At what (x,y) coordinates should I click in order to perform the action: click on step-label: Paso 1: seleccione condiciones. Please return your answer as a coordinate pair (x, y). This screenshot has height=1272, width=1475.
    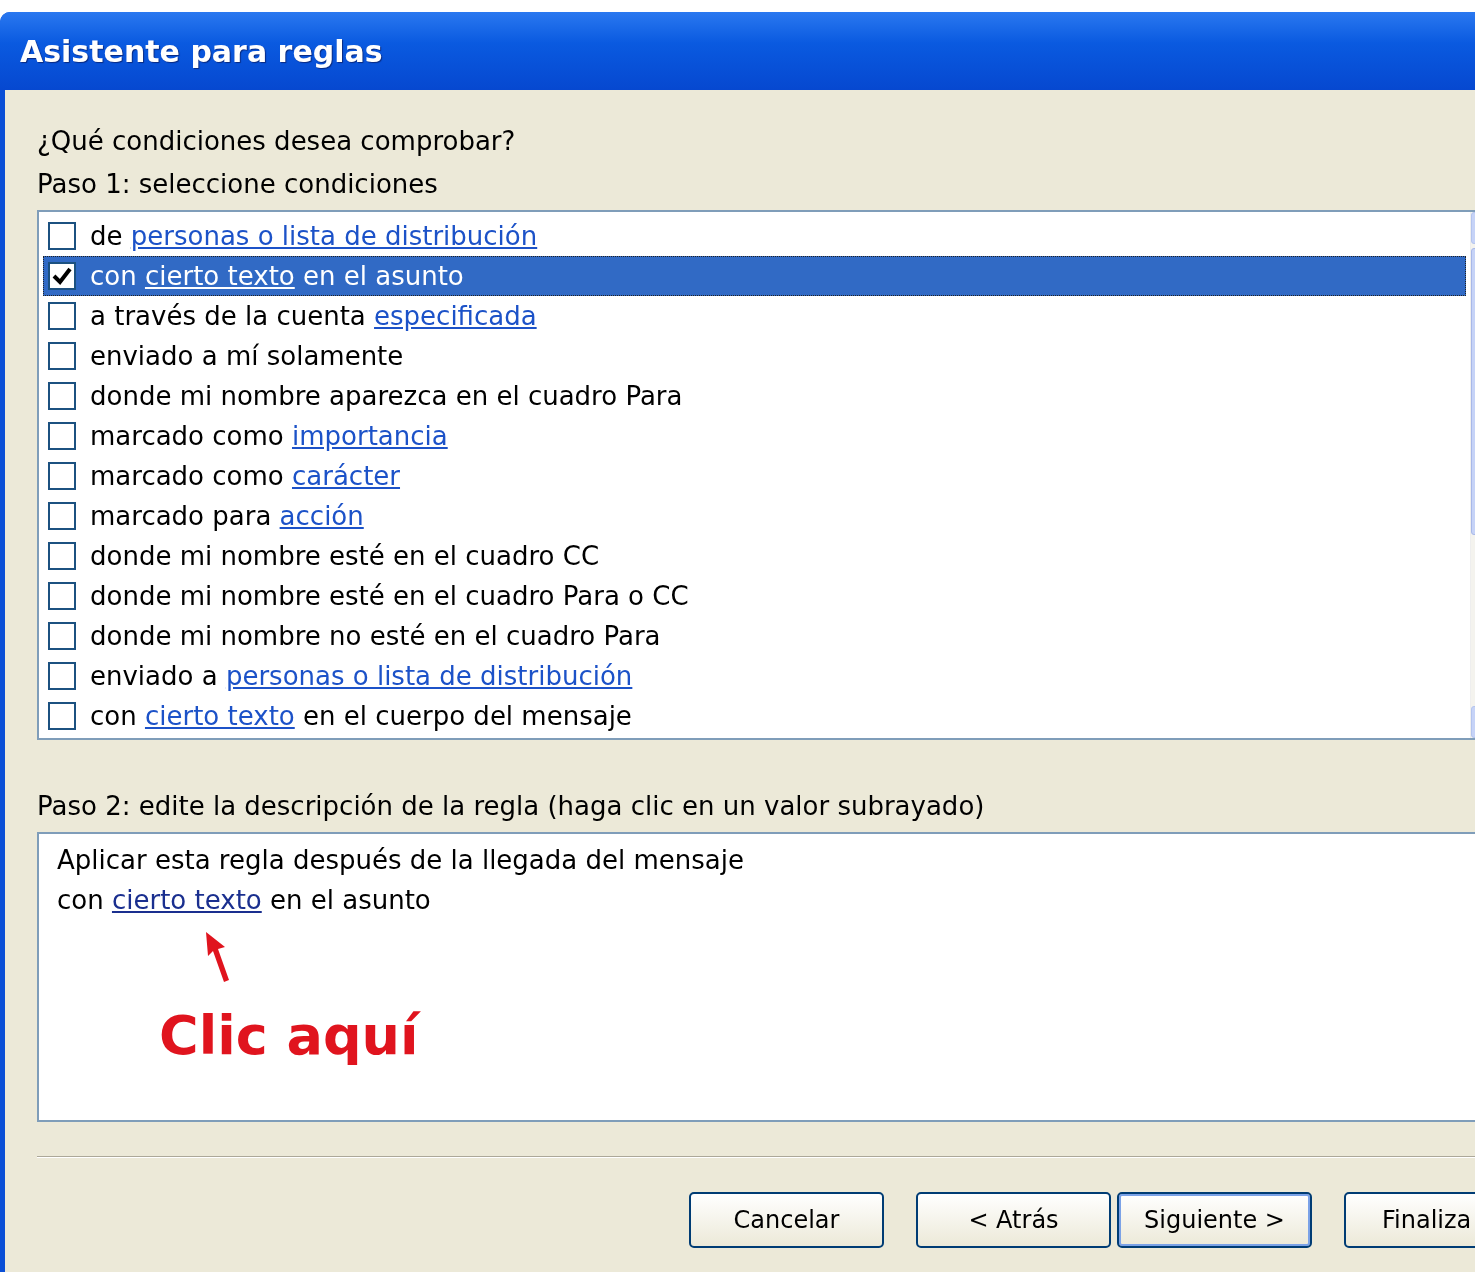
    Looking at the image, I should click on (238, 184).